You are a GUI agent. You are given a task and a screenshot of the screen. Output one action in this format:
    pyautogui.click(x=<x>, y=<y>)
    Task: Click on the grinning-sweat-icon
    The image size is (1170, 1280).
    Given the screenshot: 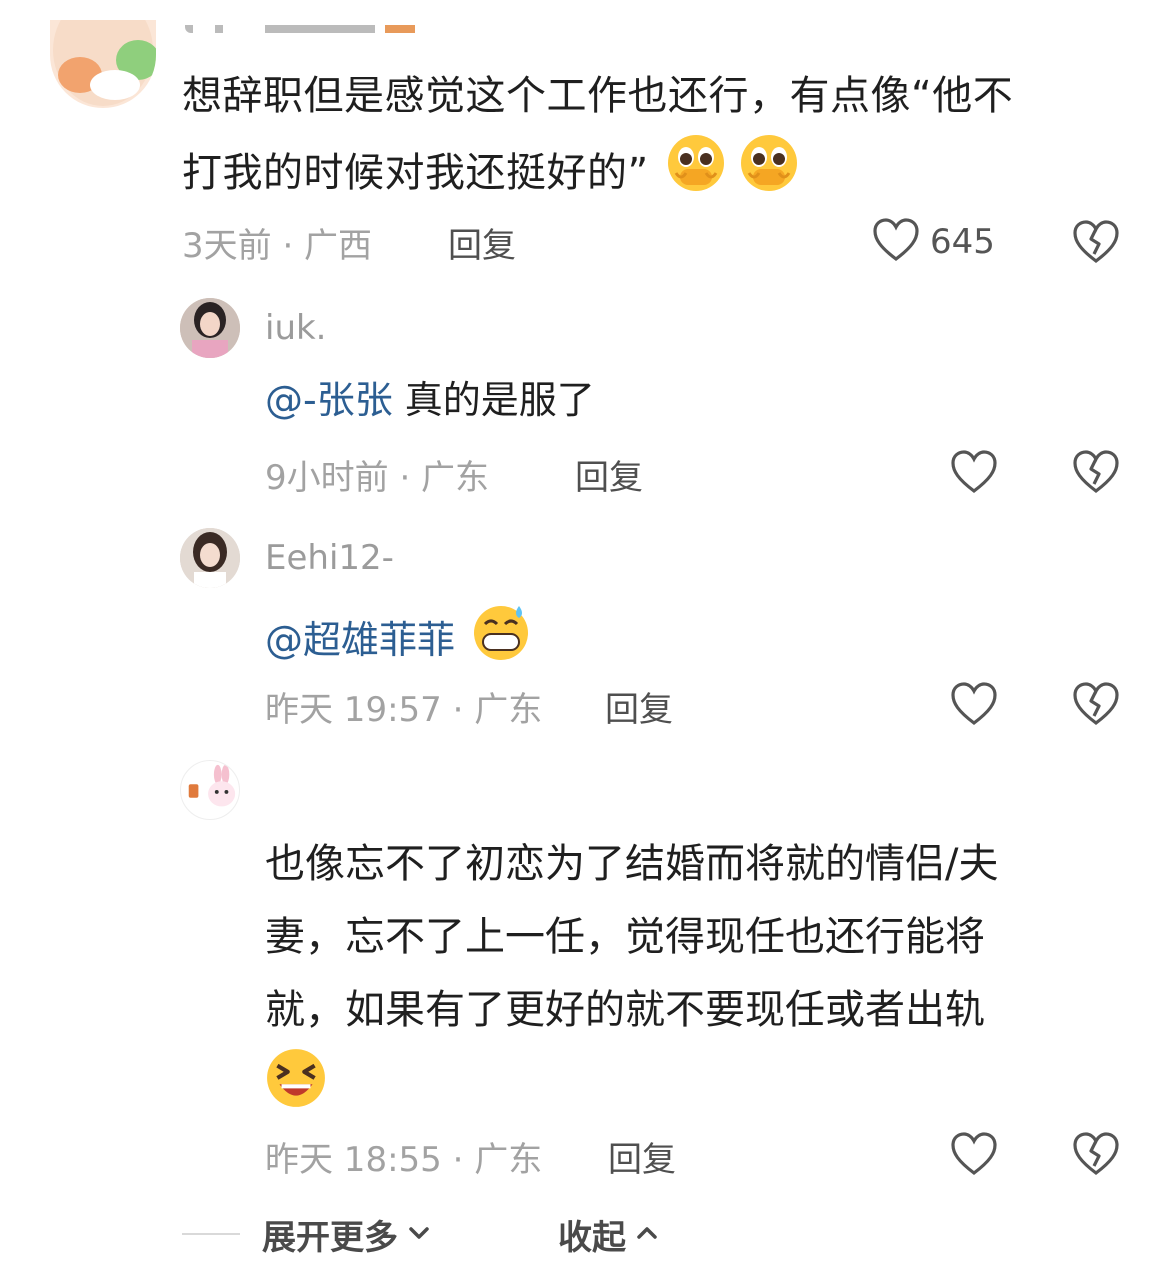 What is the action you would take?
    pyautogui.click(x=501, y=639)
    